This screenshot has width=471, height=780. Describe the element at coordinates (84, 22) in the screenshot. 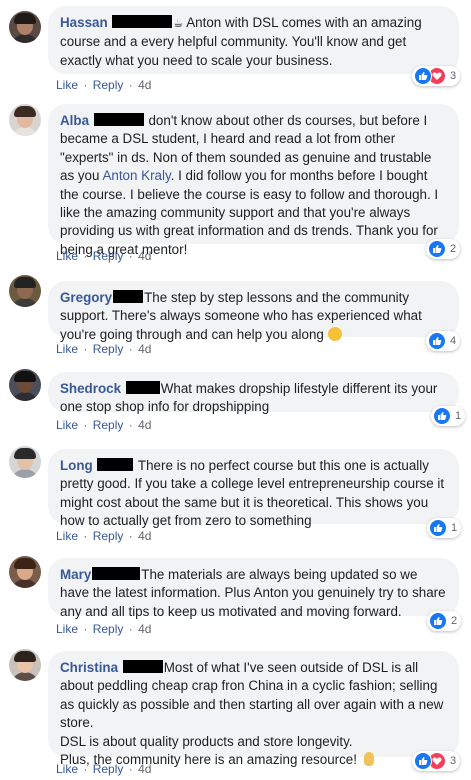

I see `author-name: Hassan` at that location.